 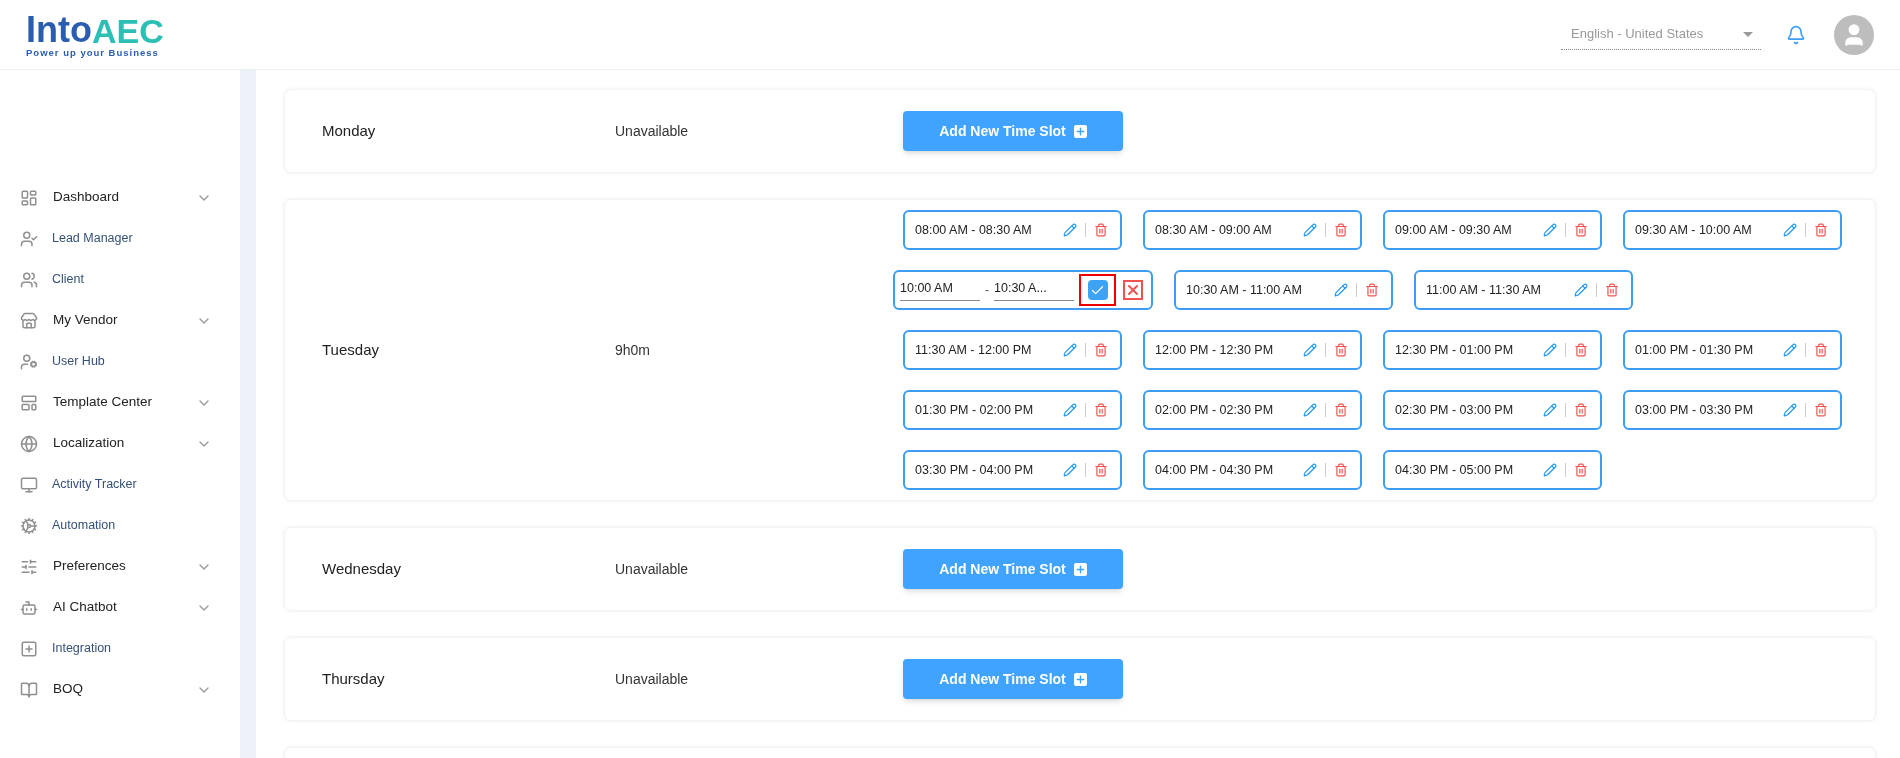 What do you see at coordinates (29, 361) in the screenshot?
I see `user-gear-icon` at bounding box center [29, 361].